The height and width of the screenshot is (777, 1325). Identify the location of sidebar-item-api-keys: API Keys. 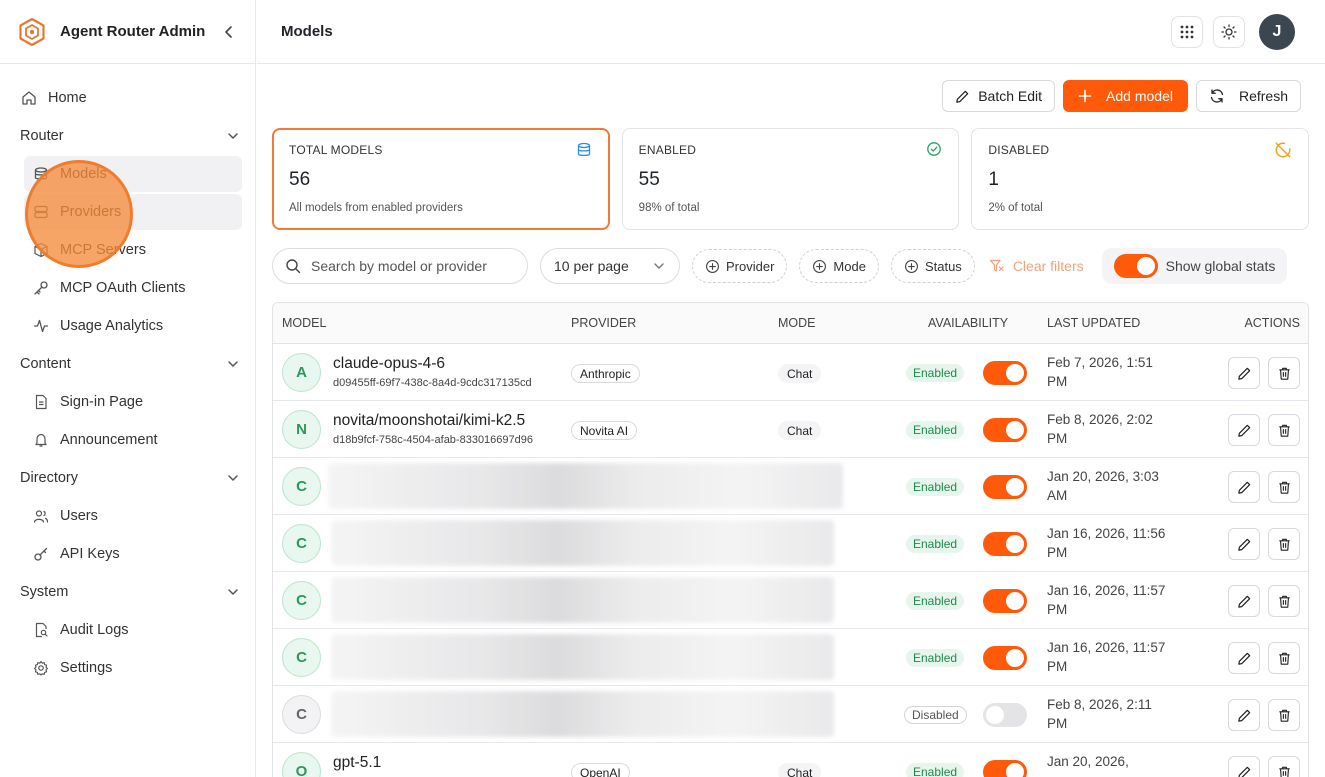
(133, 554).